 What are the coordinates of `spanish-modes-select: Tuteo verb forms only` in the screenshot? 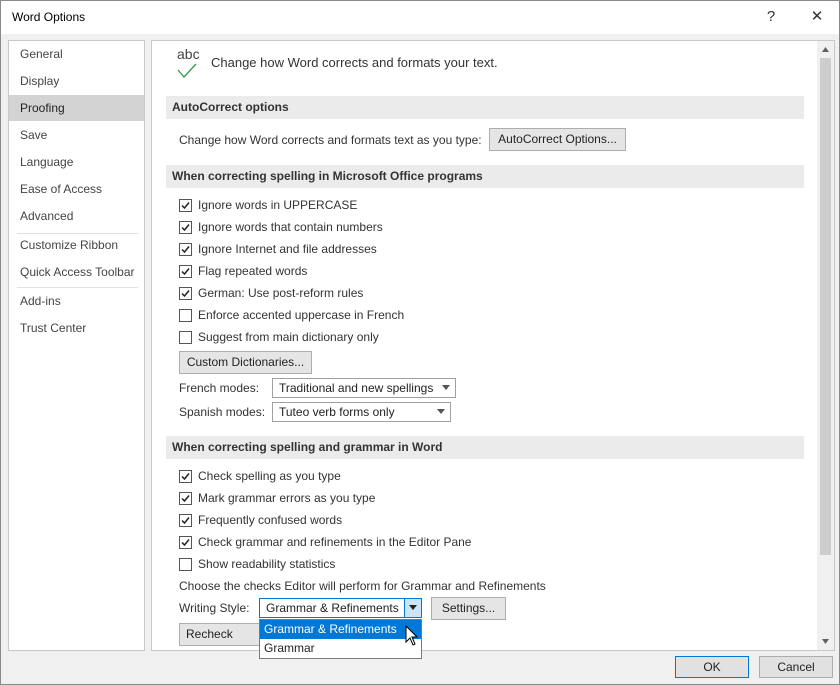 It's located at (361, 412).